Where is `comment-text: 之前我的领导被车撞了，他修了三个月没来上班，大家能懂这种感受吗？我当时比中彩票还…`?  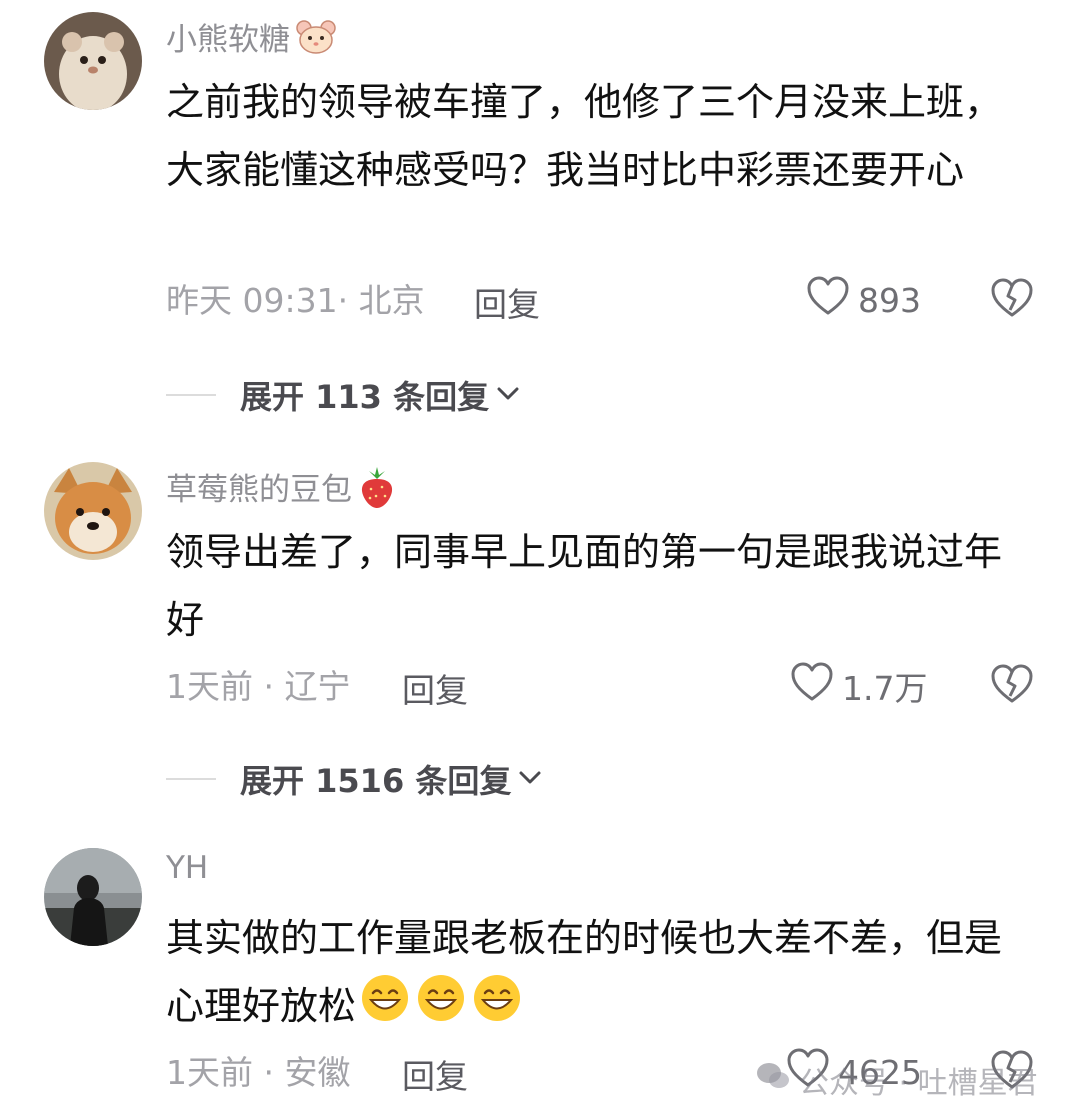 comment-text: 之前我的领导被车撞了，他修了三个月没来上班，大家能懂这种感受吗？我当时比中彩票还… is located at coordinates (584, 136).